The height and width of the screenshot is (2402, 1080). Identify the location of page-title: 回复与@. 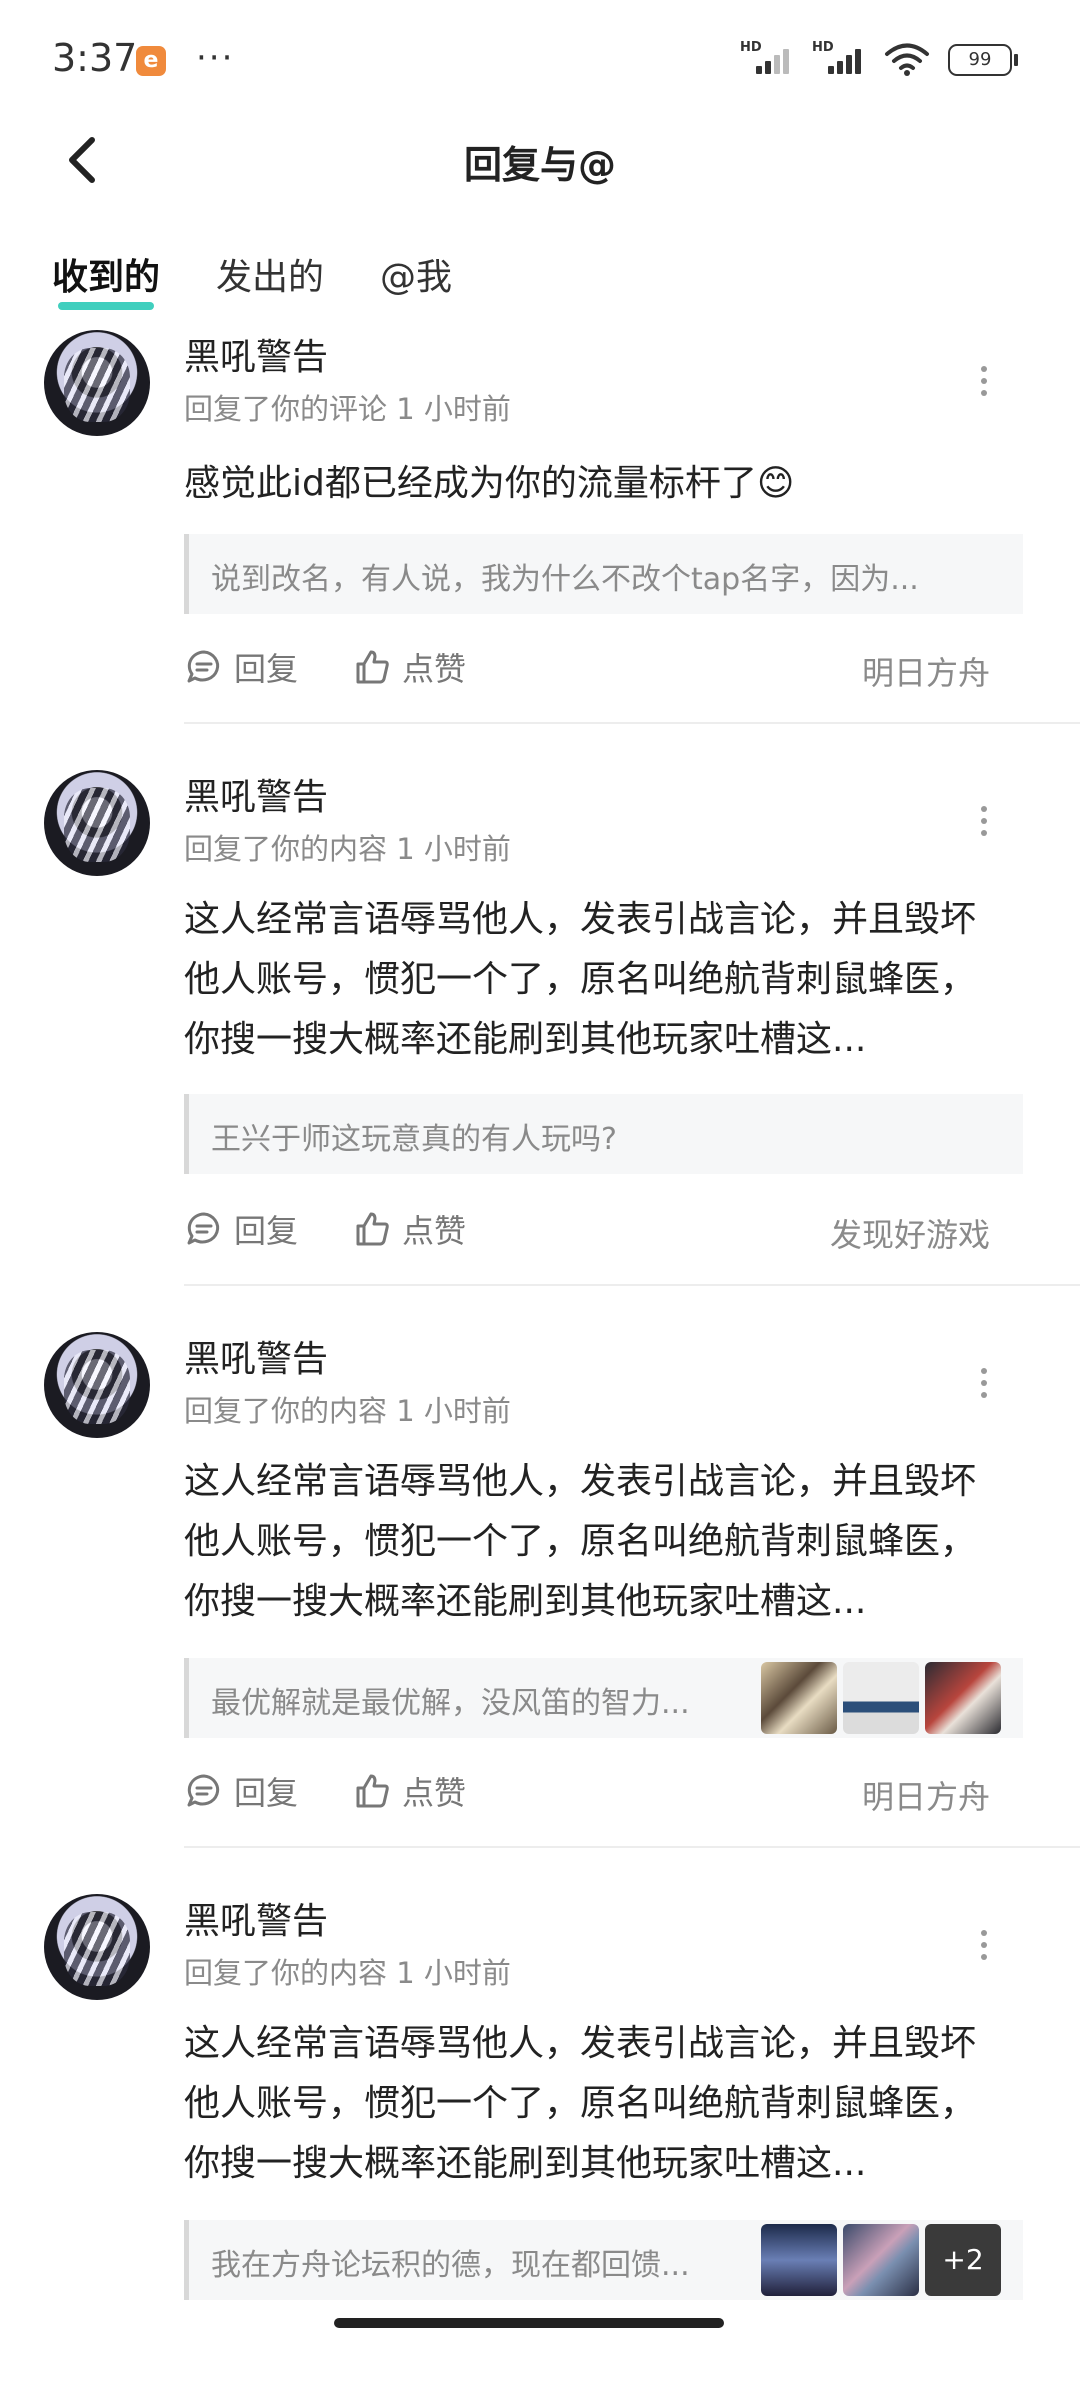
(539, 165).